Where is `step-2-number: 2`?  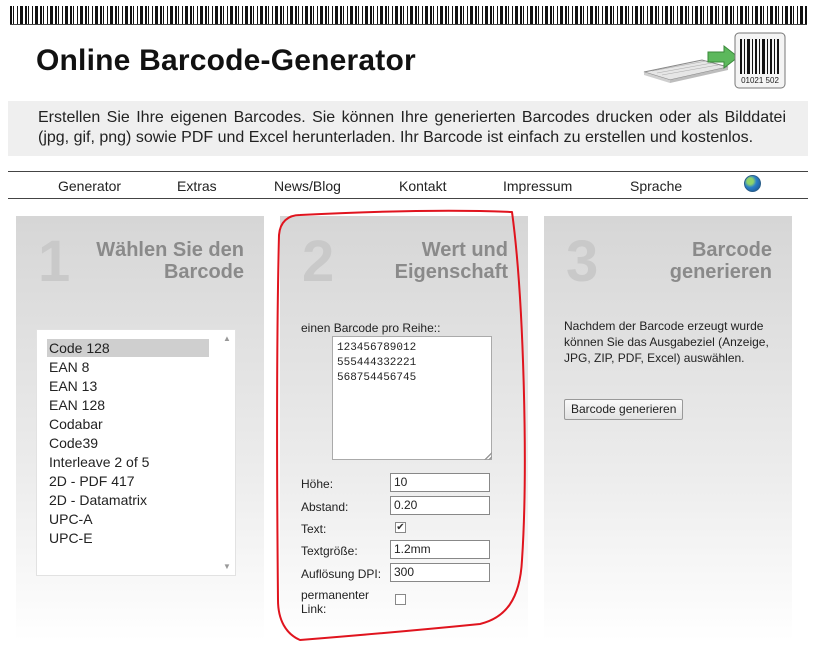 step-2-number: 2 is located at coordinates (318, 261).